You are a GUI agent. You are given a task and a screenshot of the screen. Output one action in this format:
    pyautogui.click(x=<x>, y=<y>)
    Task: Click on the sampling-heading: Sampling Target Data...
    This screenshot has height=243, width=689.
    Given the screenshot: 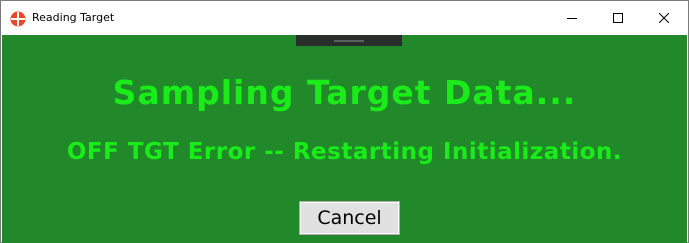 What is the action you would take?
    pyautogui.click(x=344, y=92)
    